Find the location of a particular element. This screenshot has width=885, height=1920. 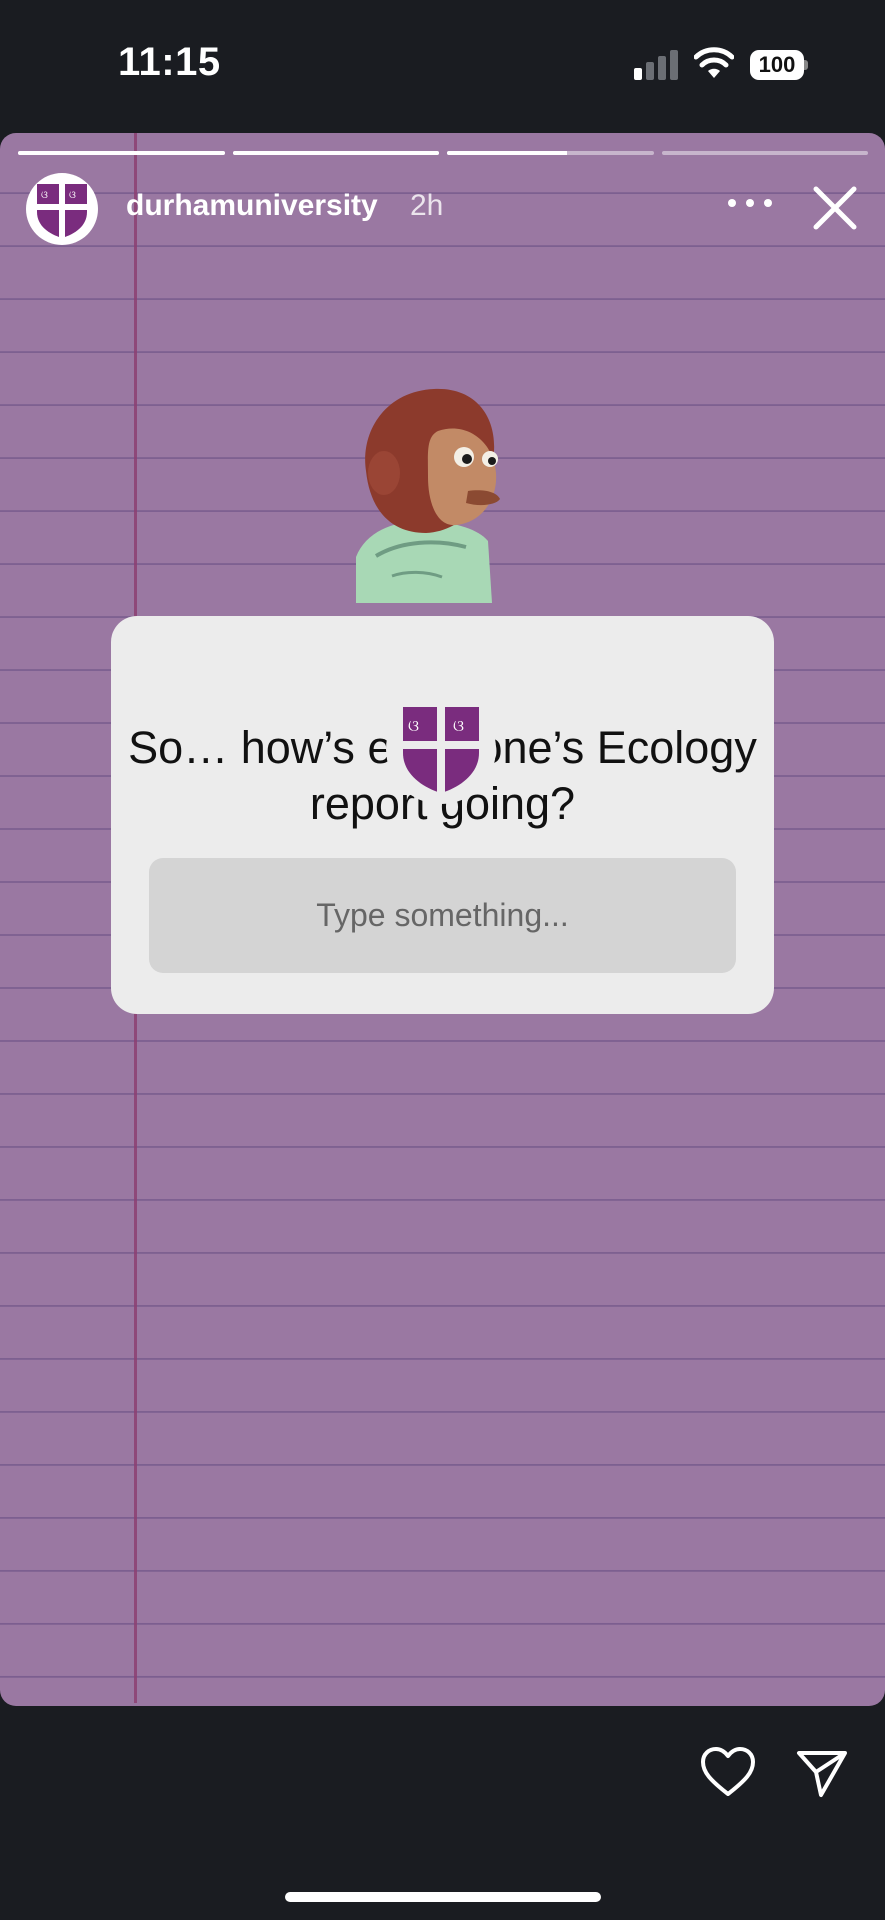

close-icon is located at coordinates (835, 208).